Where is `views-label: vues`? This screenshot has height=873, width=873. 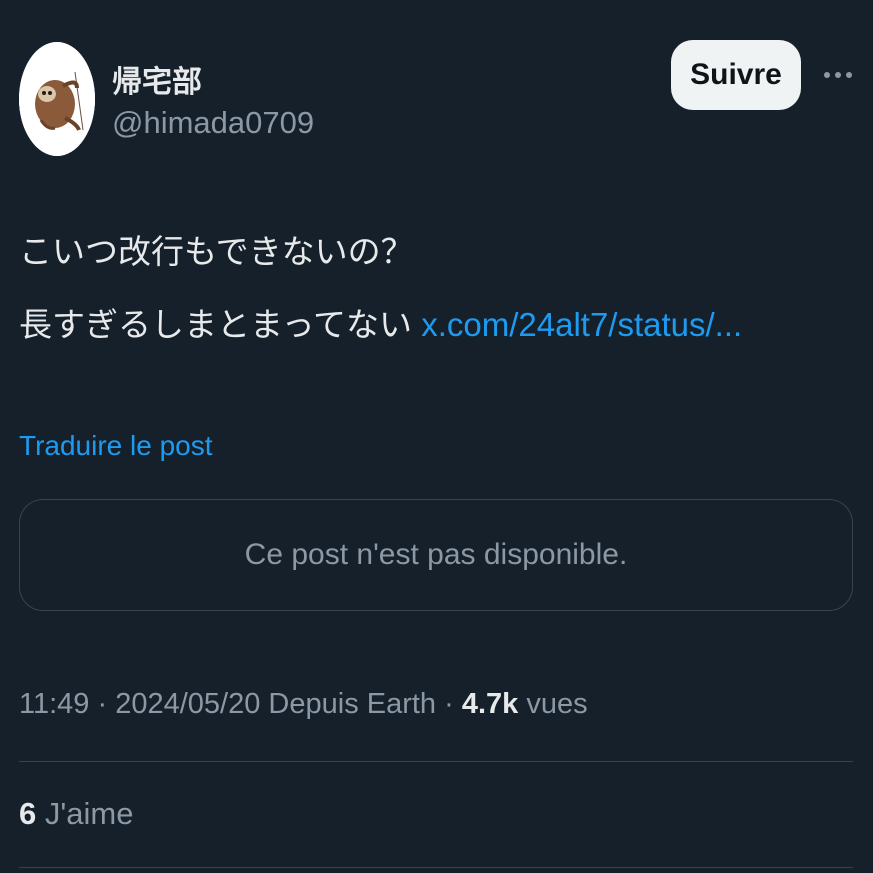 views-label: vues is located at coordinates (553, 704).